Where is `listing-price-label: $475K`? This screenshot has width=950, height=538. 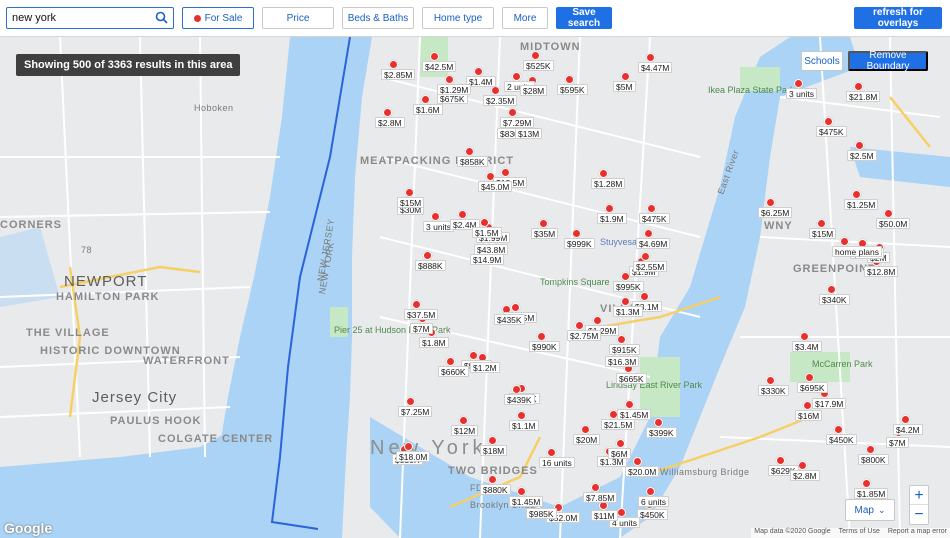 listing-price-label: $475K is located at coordinates (654, 218).